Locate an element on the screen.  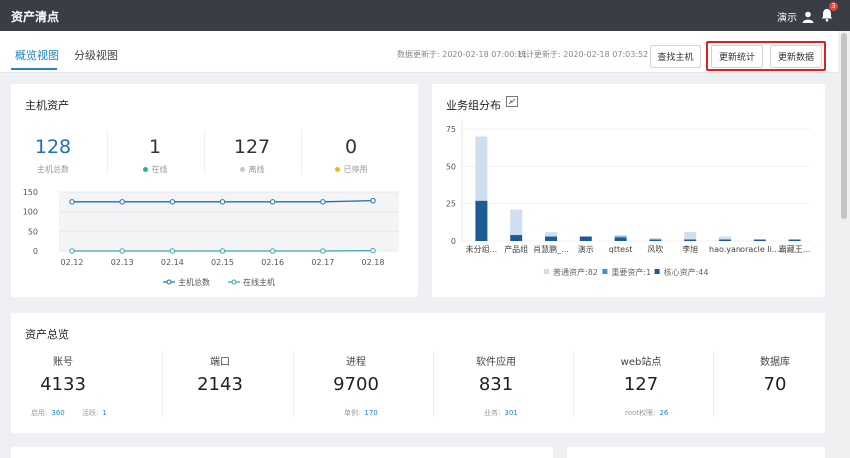
x-tick-label: 02.12 is located at coordinates (72, 262).